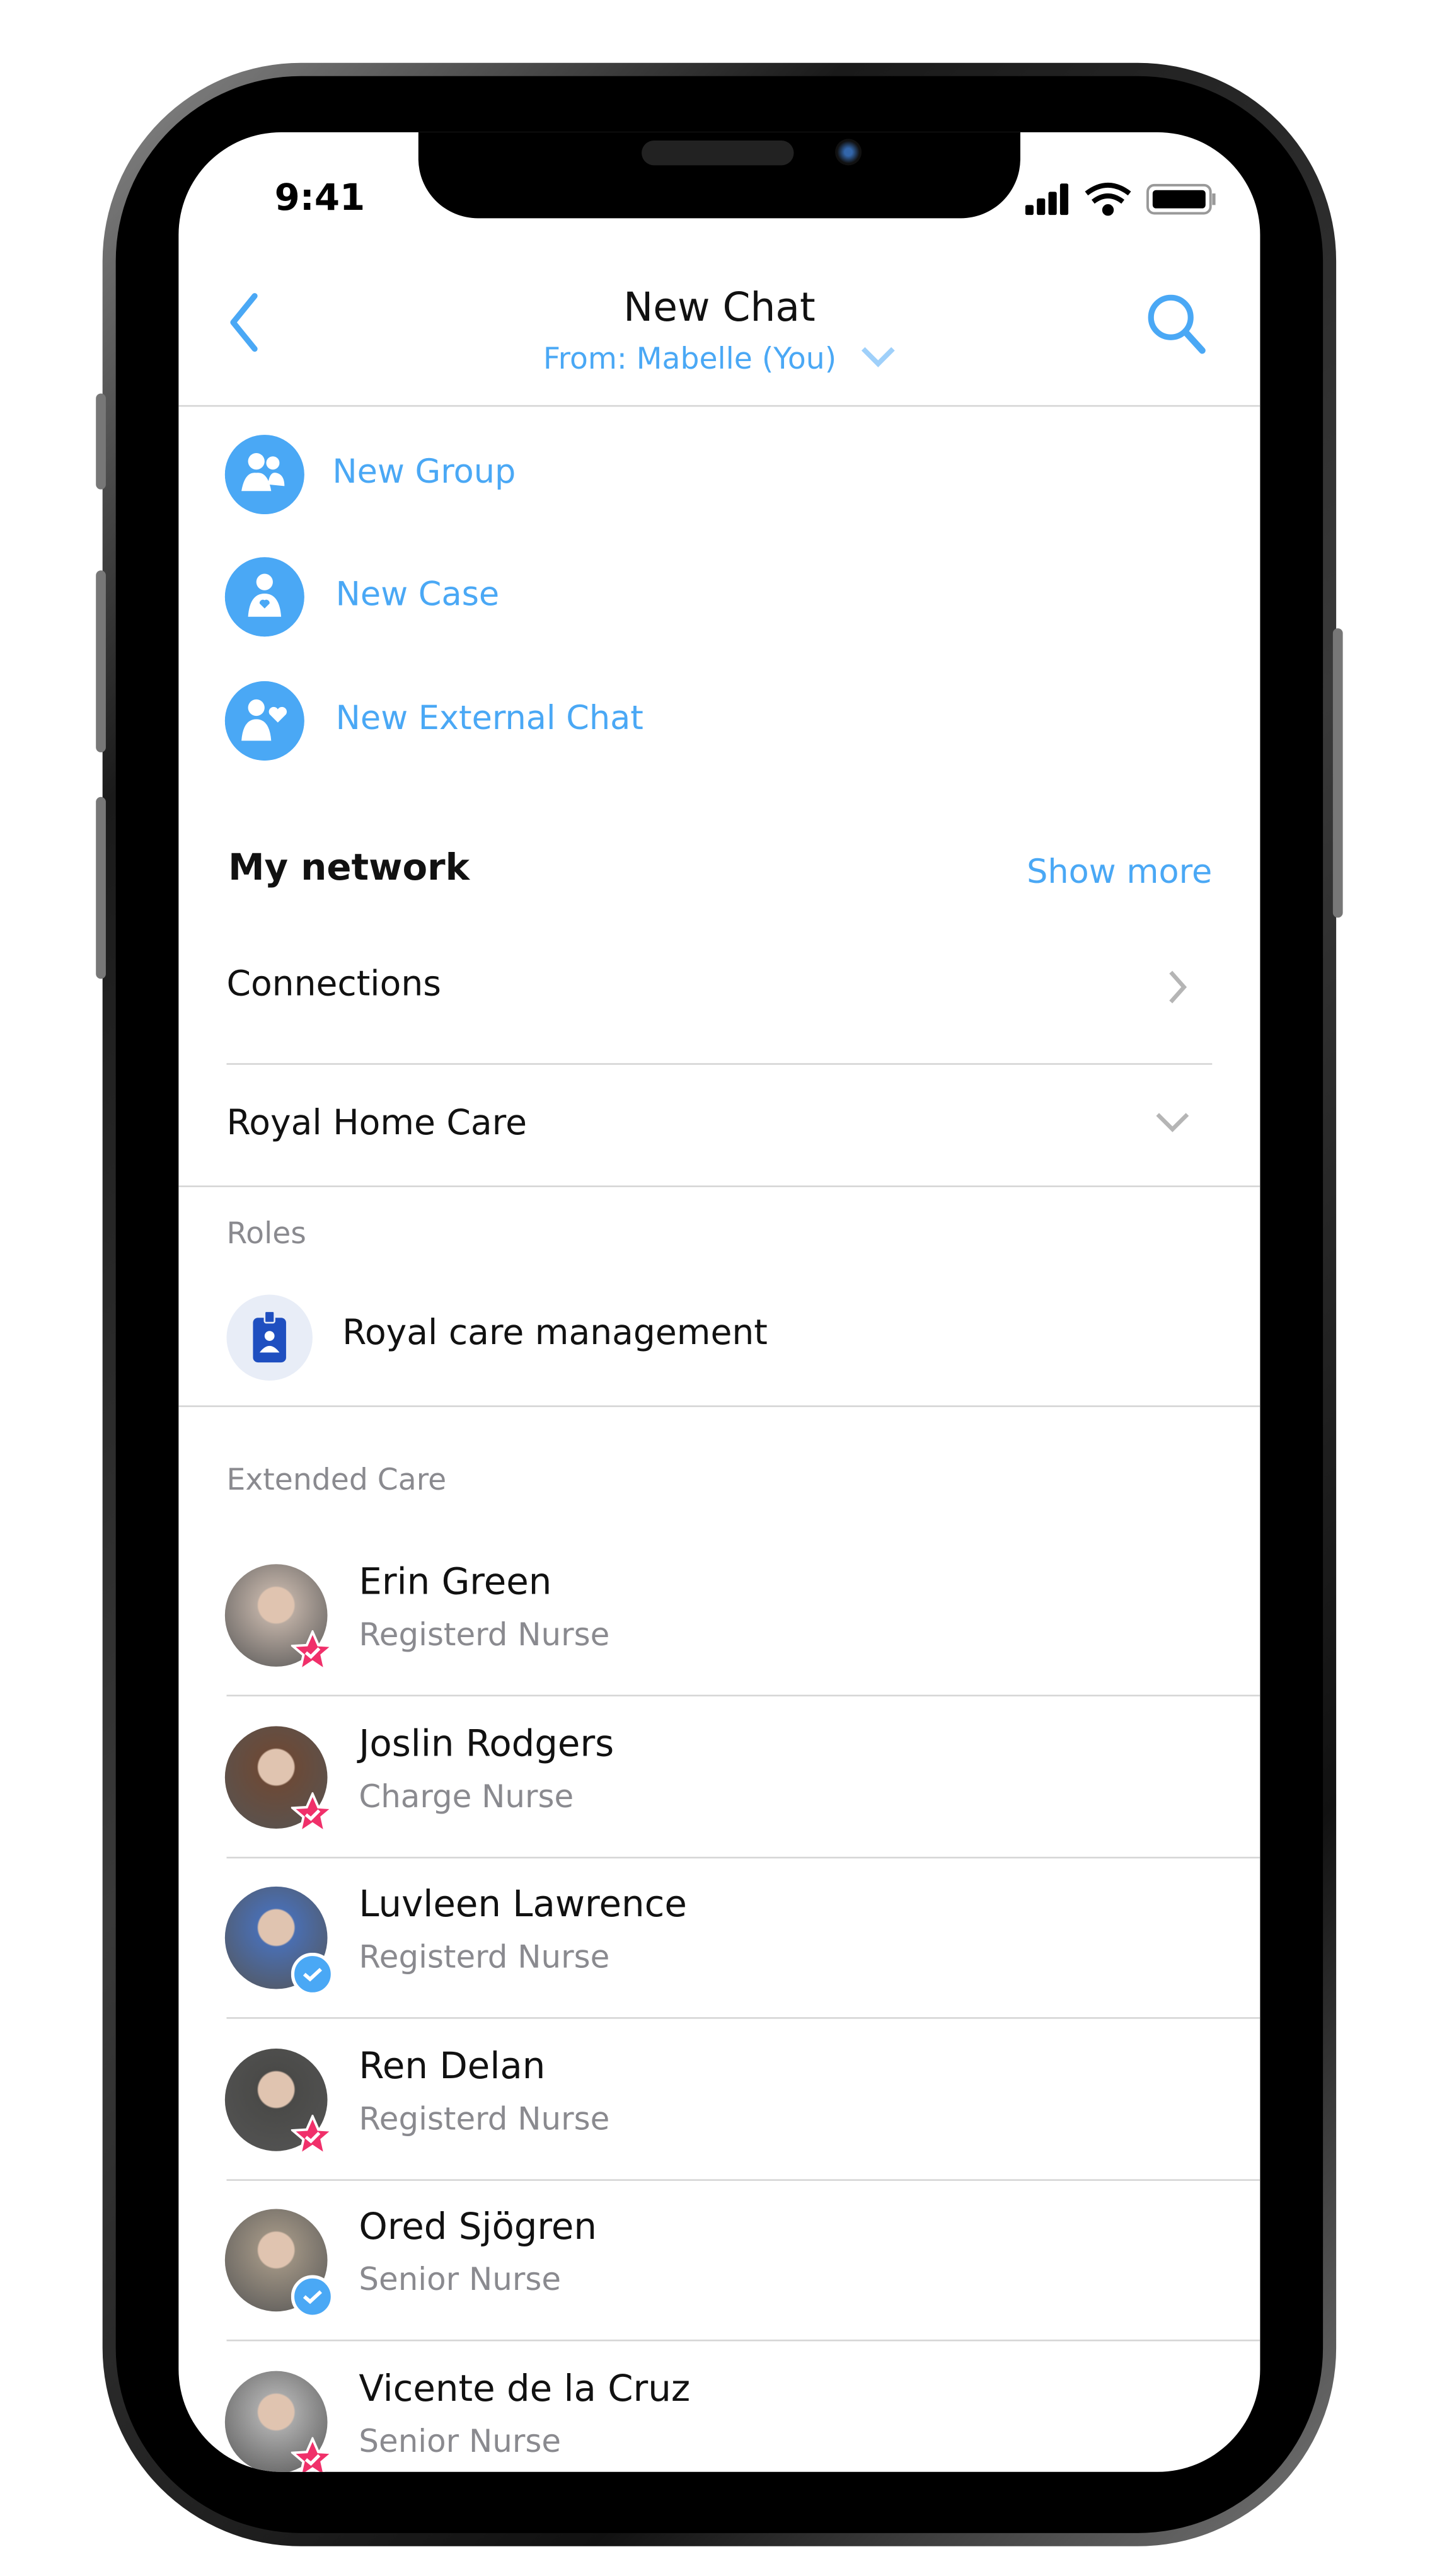 This screenshot has height=2576, width=1442. What do you see at coordinates (478, 2228) in the screenshot?
I see `person-name: Ored Sjögren` at bounding box center [478, 2228].